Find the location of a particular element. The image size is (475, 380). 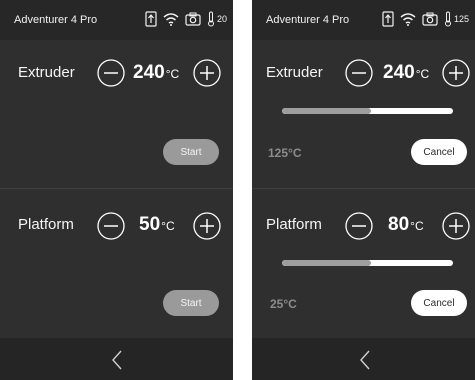

platform-target-temp: 50°C is located at coordinates (157, 225).